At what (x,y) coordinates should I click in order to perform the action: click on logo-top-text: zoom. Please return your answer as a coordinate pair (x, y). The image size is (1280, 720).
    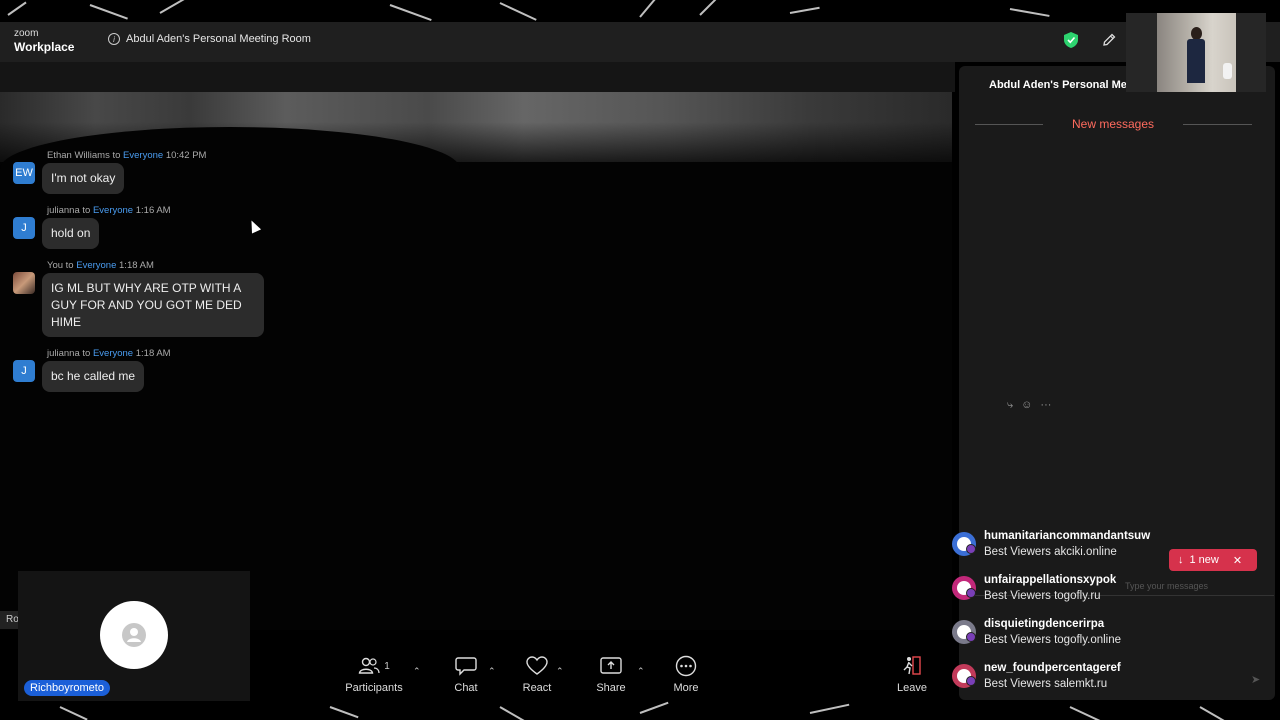
    Looking at the image, I should click on (26, 33).